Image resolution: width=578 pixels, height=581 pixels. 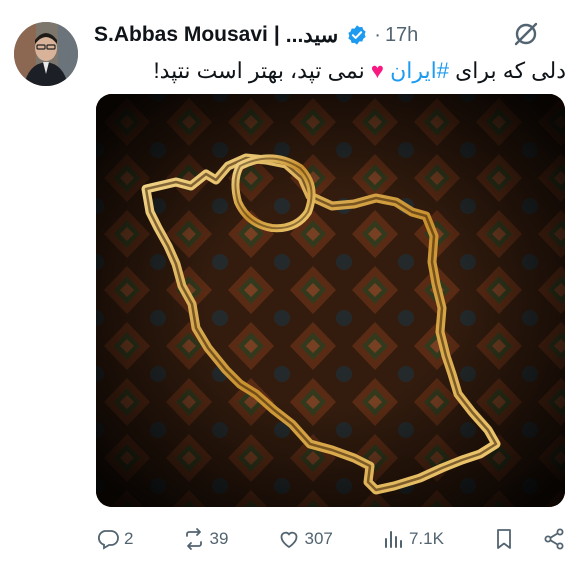 What do you see at coordinates (526, 34) in the screenshot?
I see `grok-icon` at bounding box center [526, 34].